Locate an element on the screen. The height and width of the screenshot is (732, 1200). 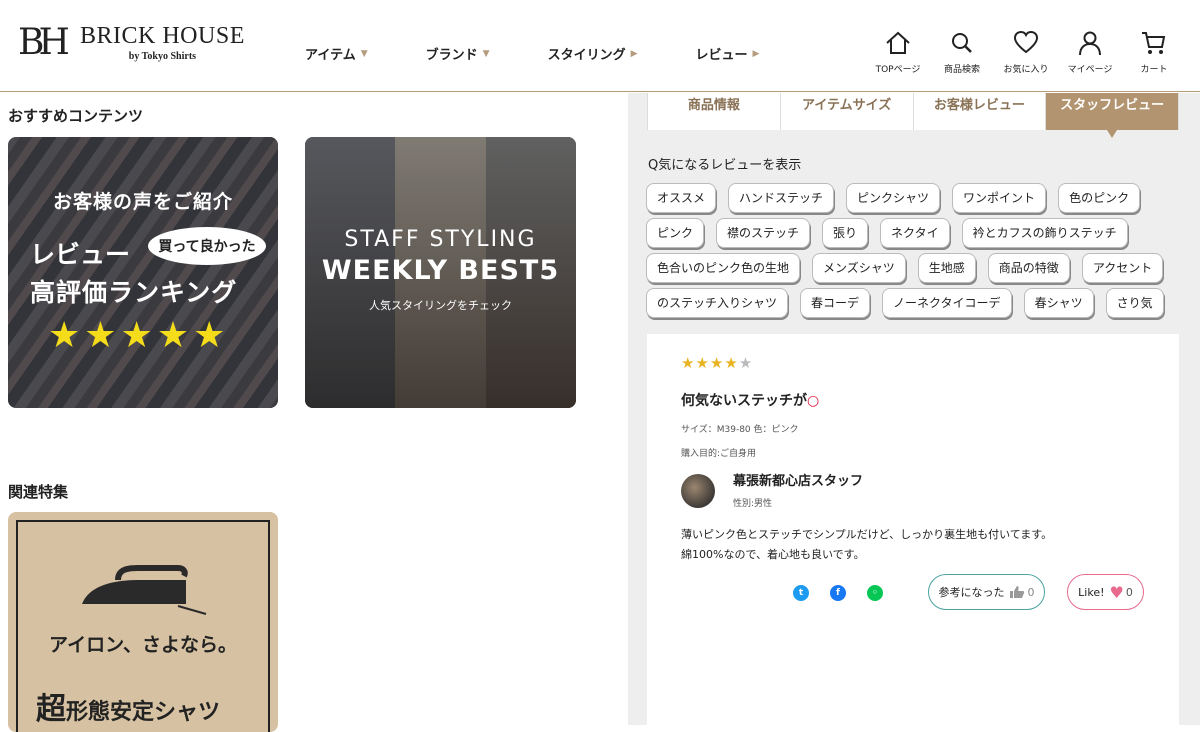
speech-bubble: 買って良かった is located at coordinates (207, 246).